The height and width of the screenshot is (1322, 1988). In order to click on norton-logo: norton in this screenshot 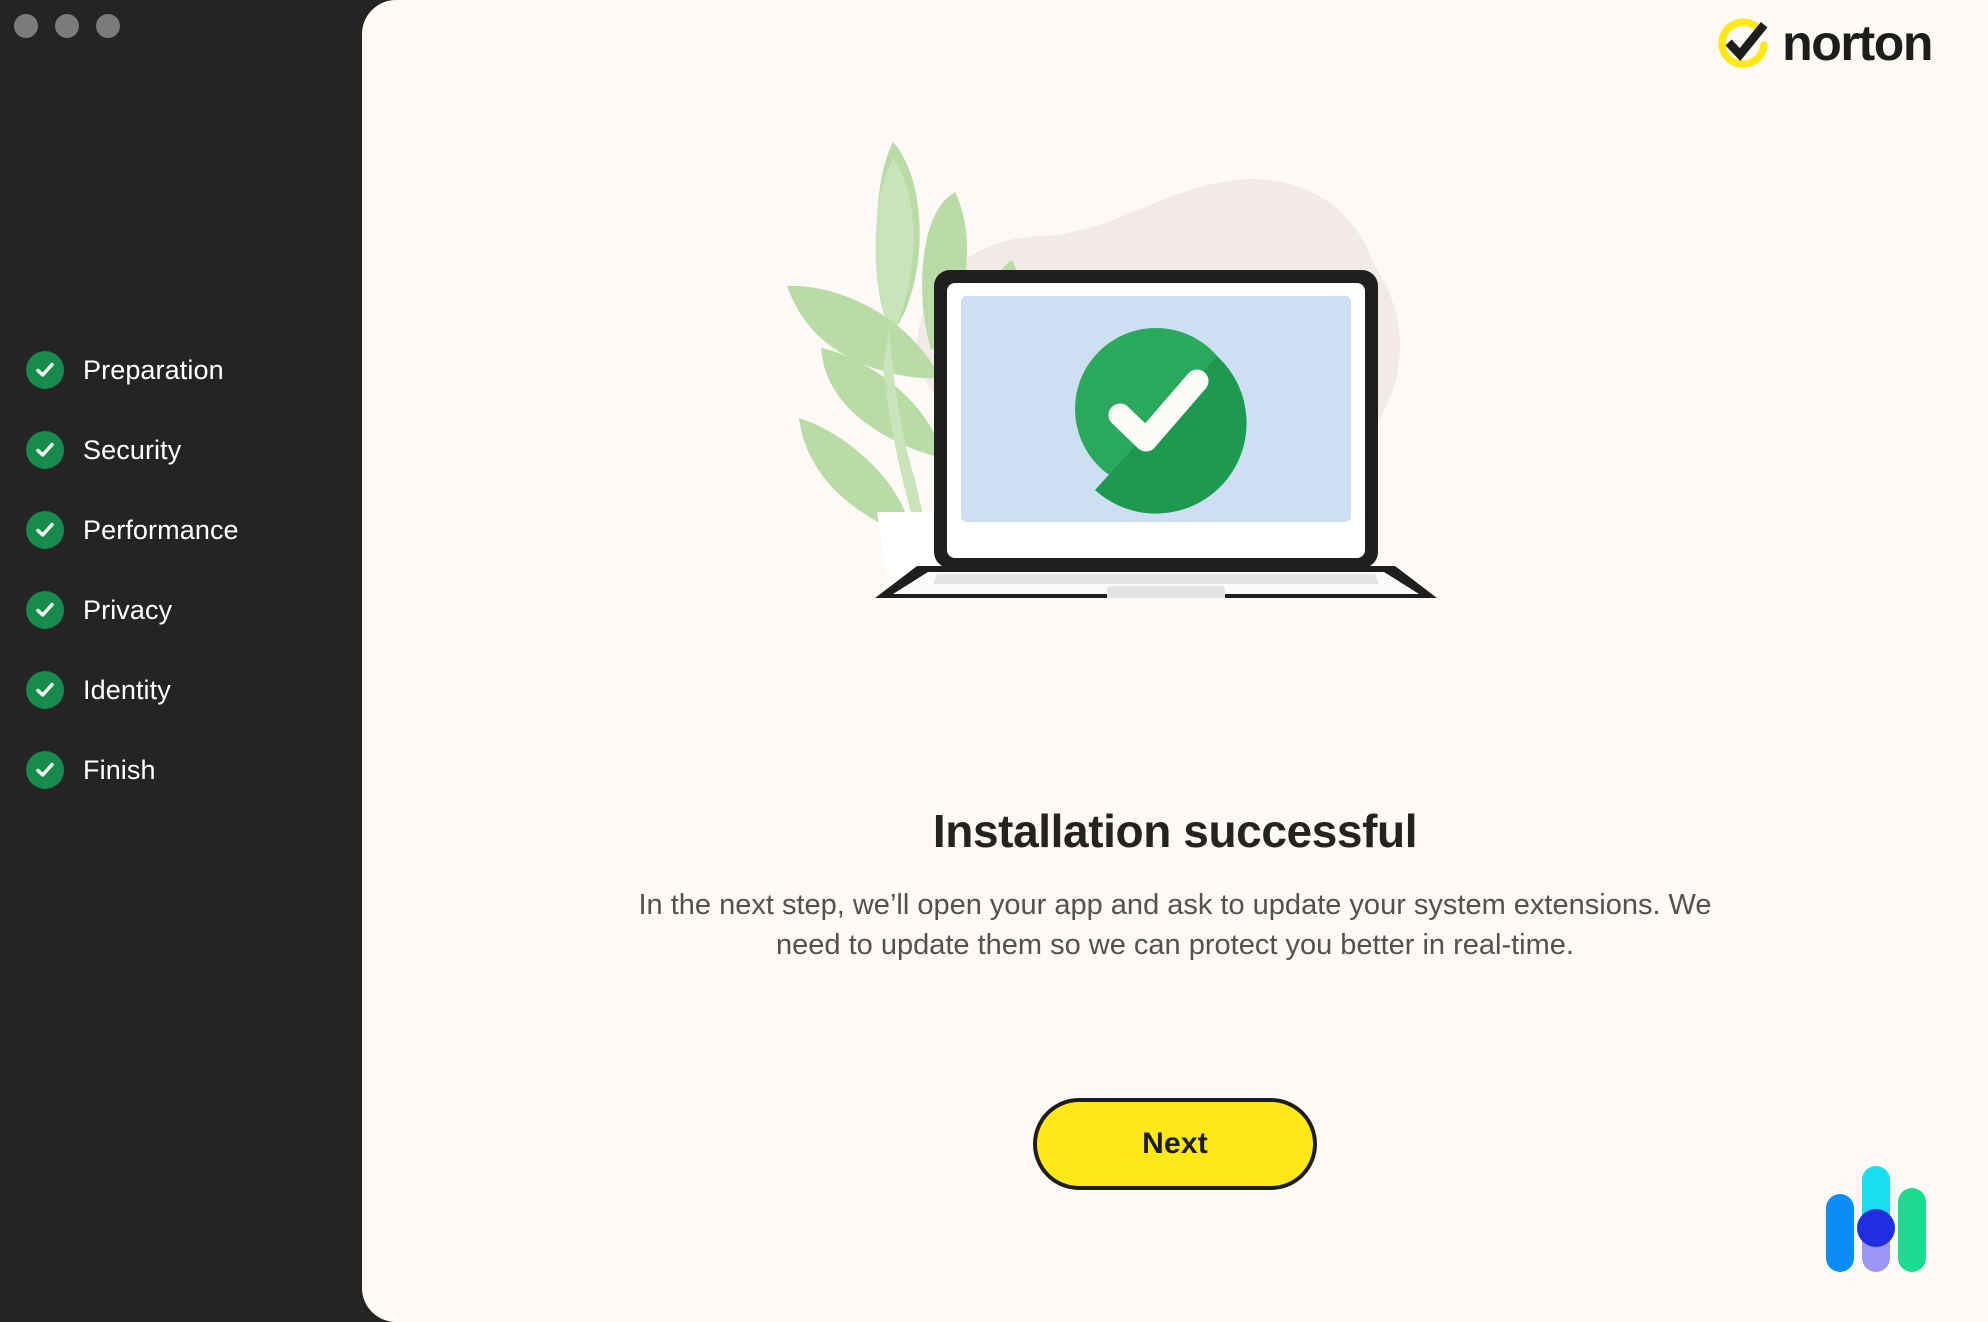, I will do `click(1823, 44)`.